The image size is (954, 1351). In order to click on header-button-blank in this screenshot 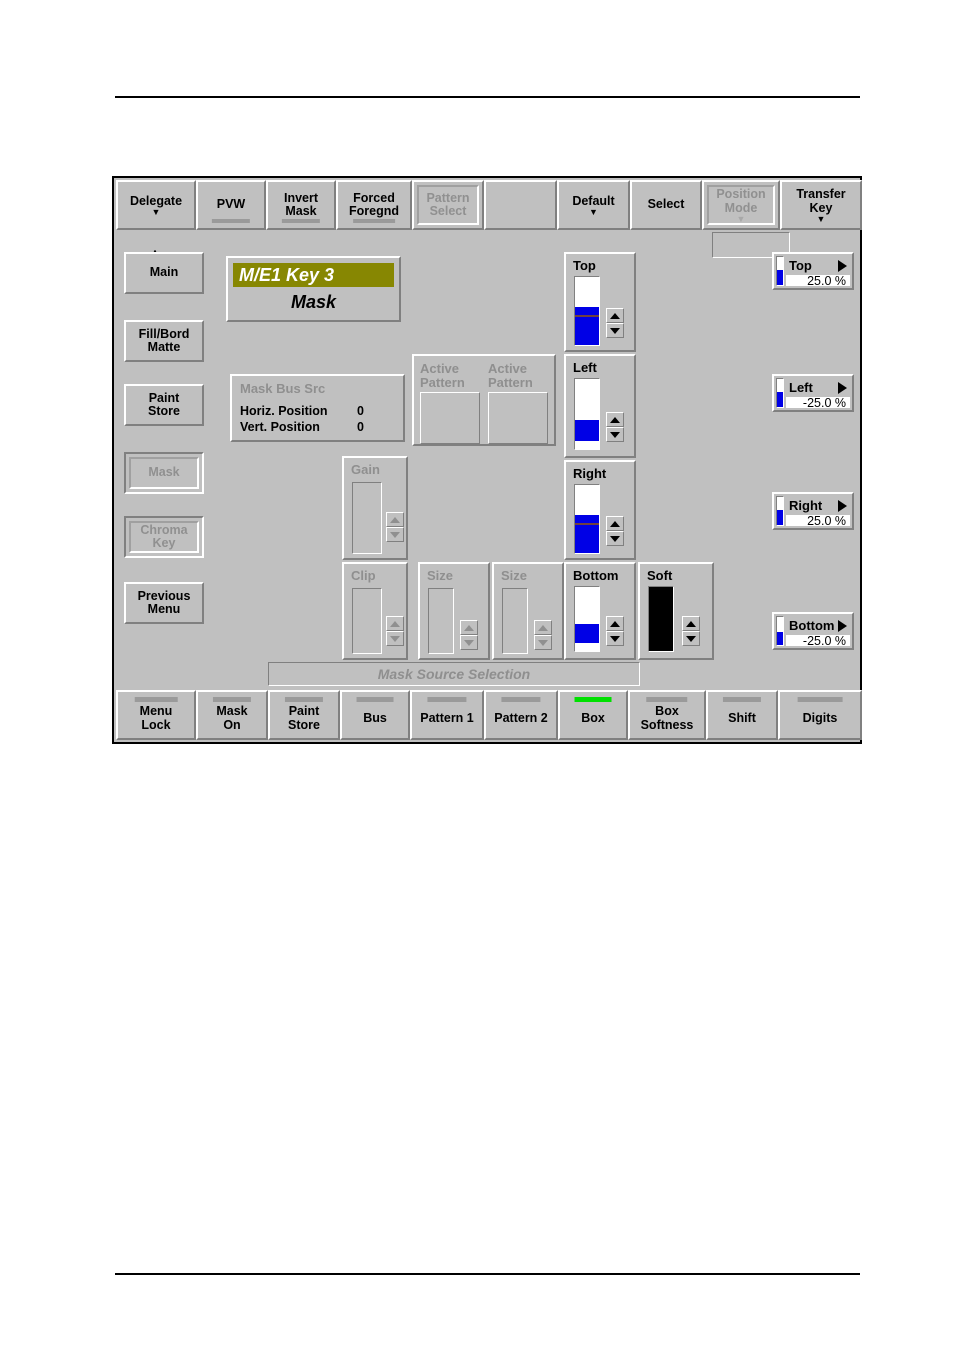, I will do `click(520, 205)`.